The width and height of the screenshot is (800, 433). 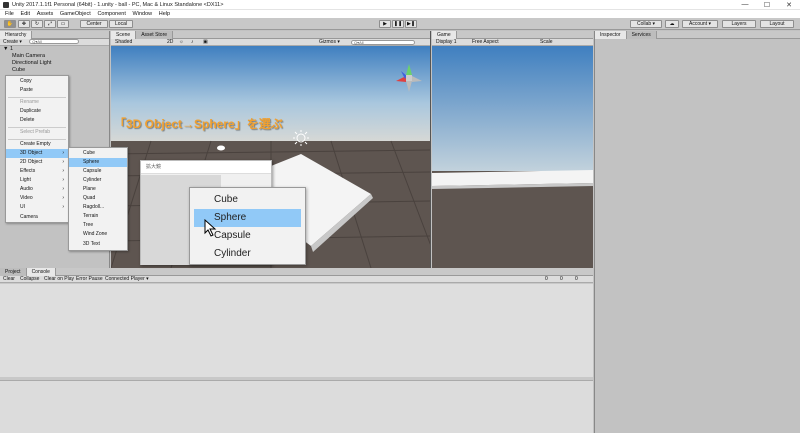 What do you see at coordinates (37, 162) in the screenshot?
I see `menu-item-2d-object: 2D Object ›` at bounding box center [37, 162].